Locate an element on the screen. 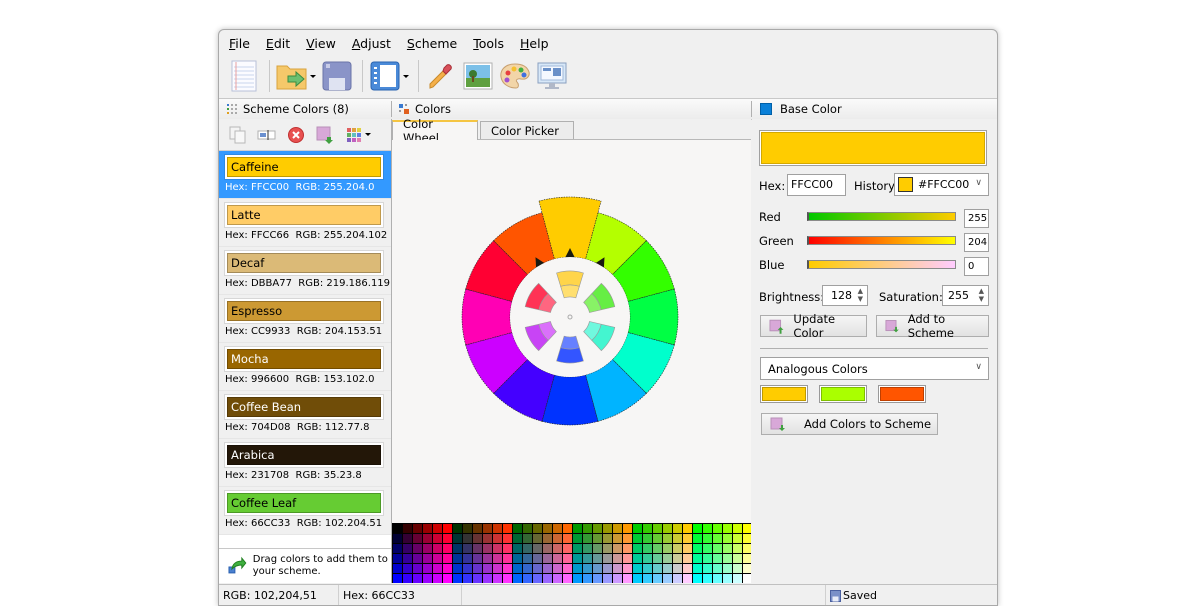 The height and width of the screenshot is (606, 1200). menu-edit: Edit is located at coordinates (278, 43).